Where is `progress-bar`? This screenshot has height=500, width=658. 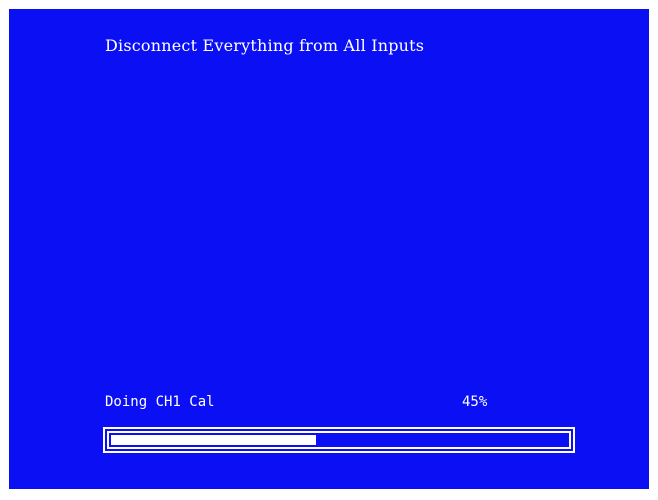
progress-bar is located at coordinates (339, 440).